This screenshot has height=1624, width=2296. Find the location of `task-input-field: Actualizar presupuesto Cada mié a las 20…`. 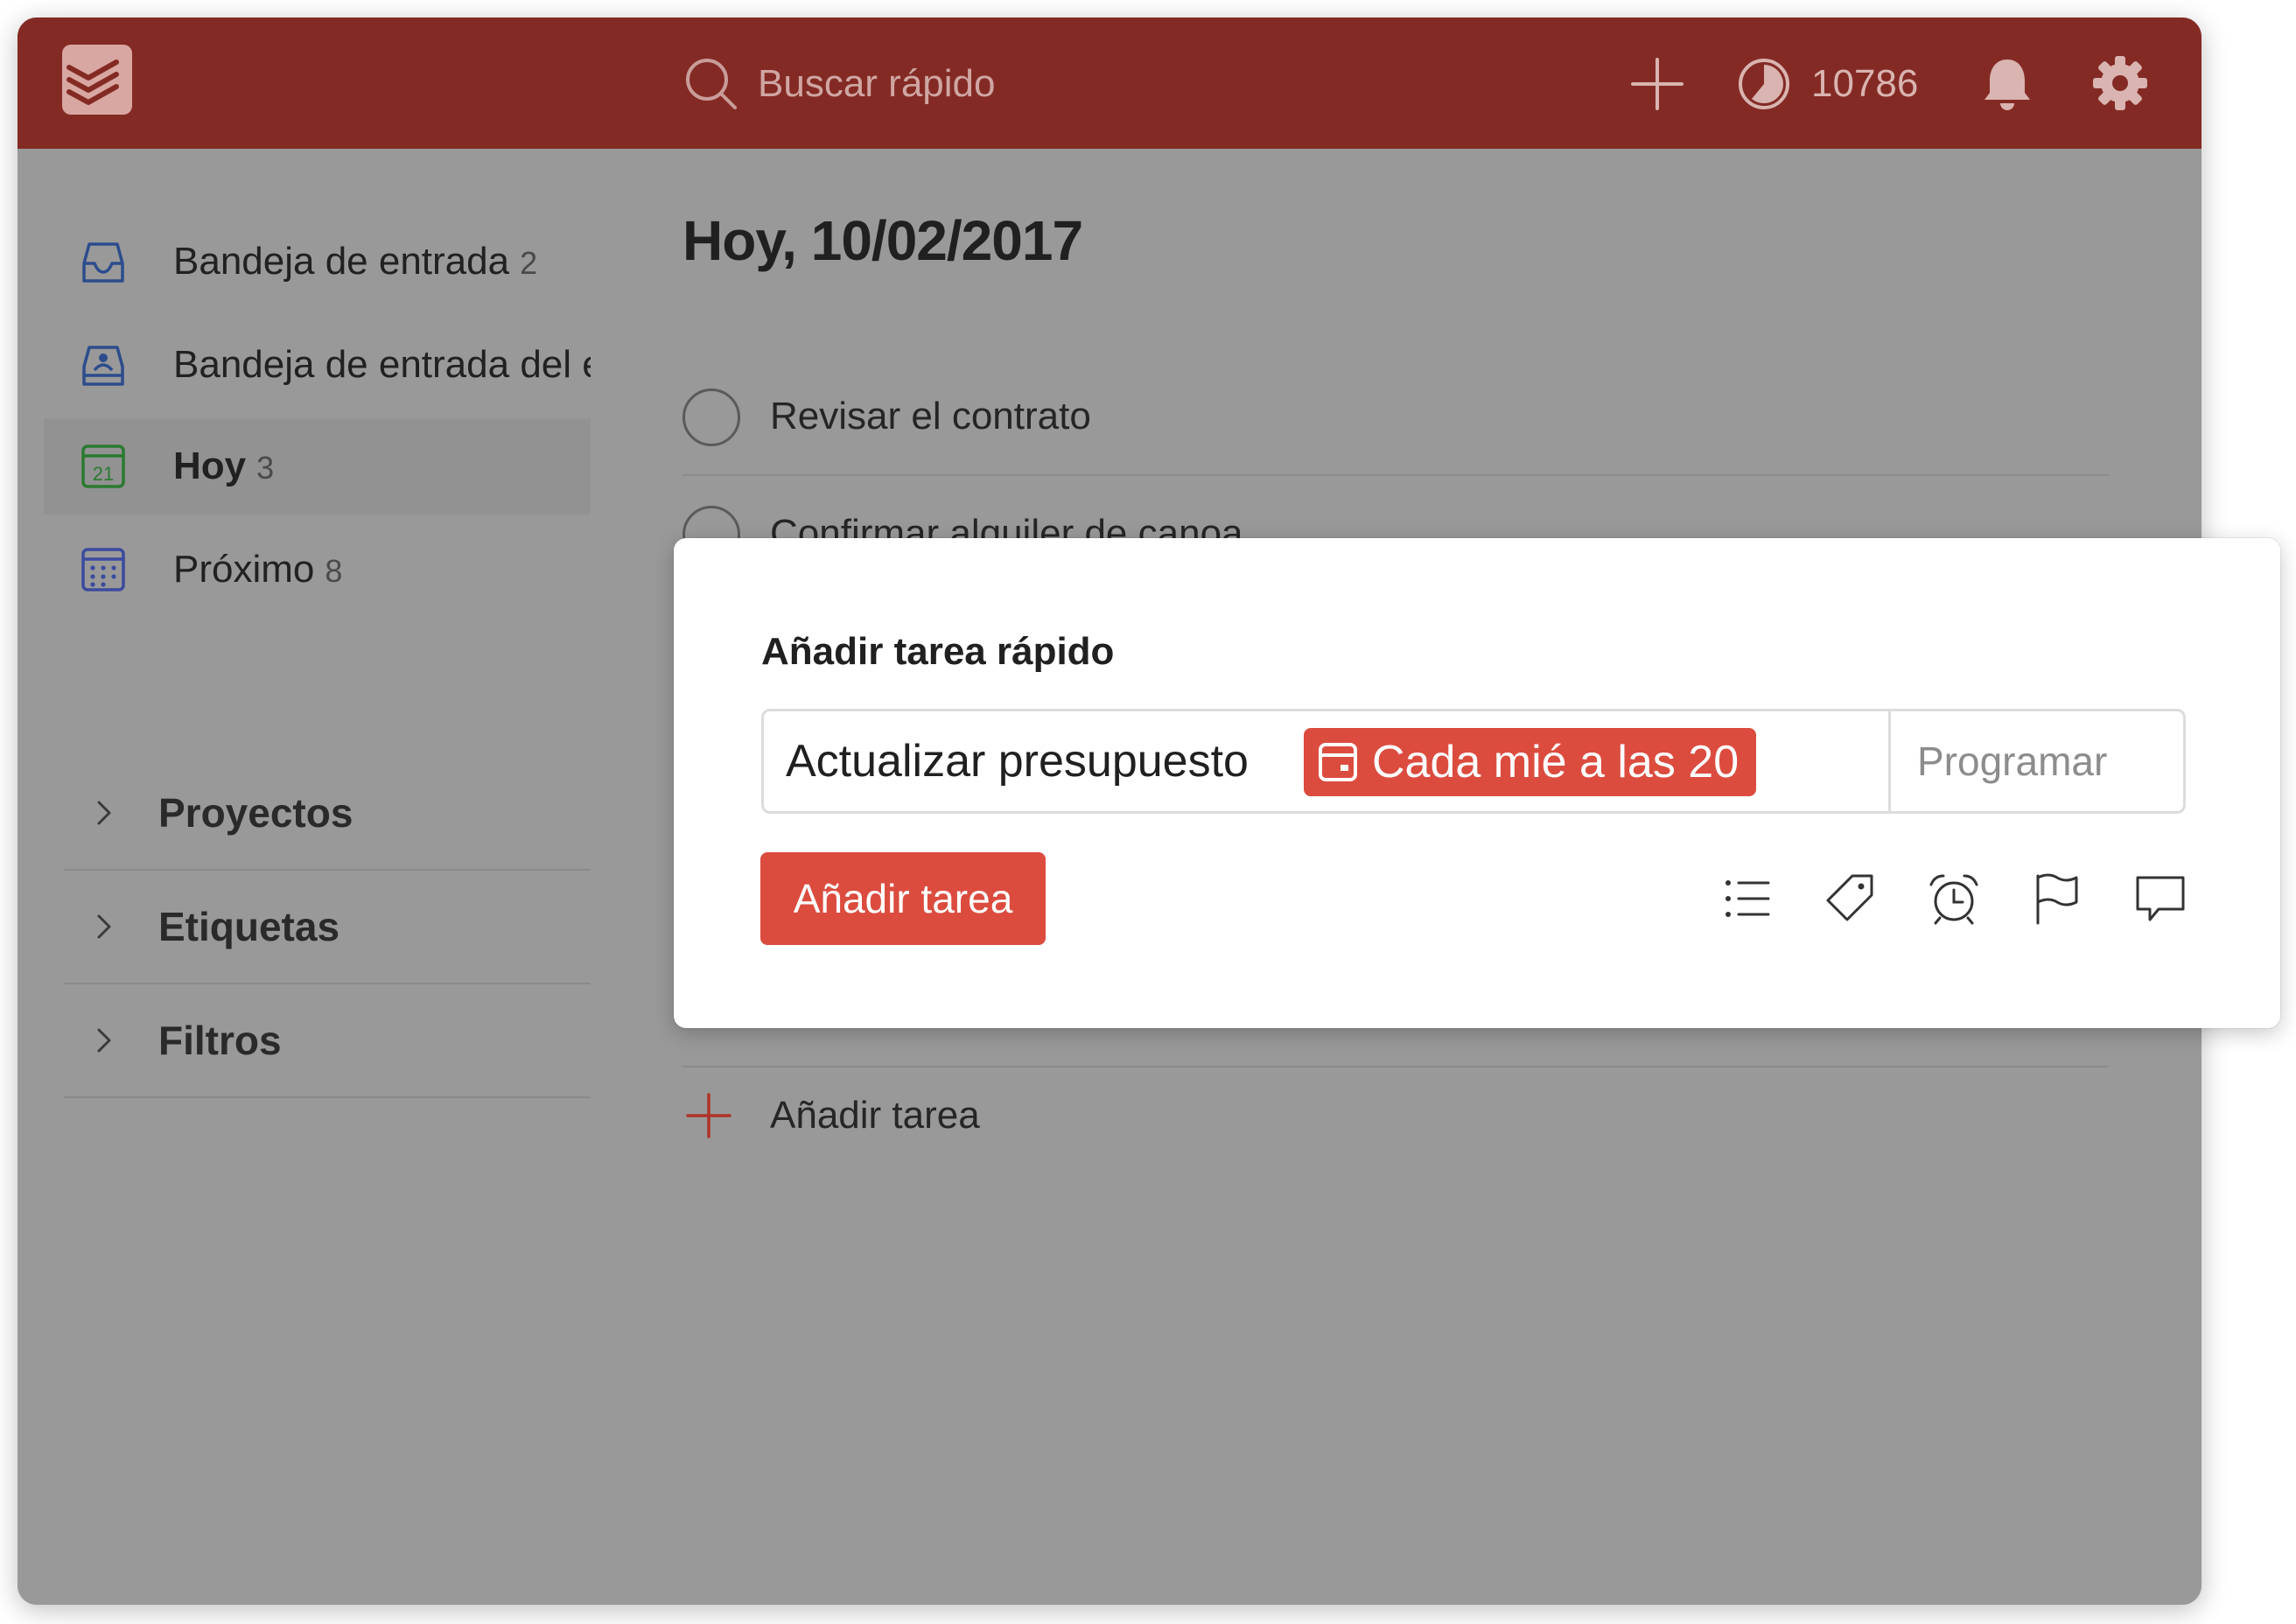

task-input-field: Actualizar presupuesto Cada mié a las 20… is located at coordinates (1473, 761).